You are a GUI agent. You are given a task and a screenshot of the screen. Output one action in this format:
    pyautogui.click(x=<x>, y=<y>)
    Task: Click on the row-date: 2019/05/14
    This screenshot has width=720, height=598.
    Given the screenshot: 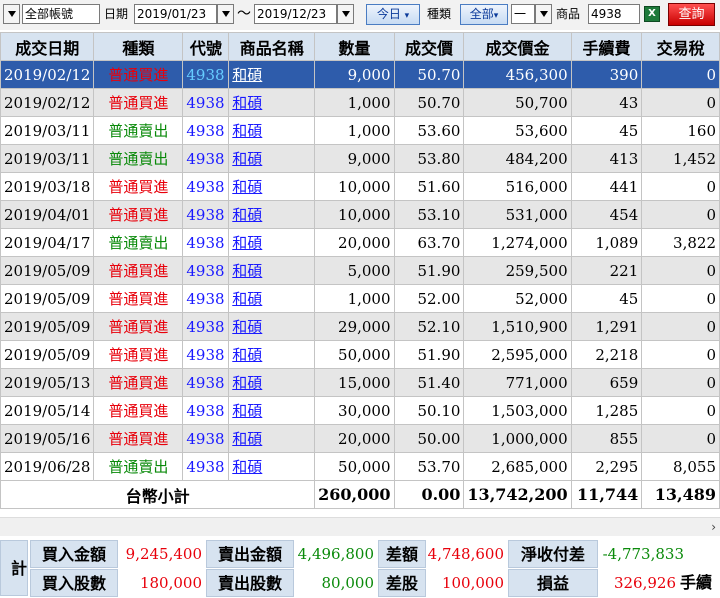 What is the action you would take?
    pyautogui.click(x=47, y=410)
    